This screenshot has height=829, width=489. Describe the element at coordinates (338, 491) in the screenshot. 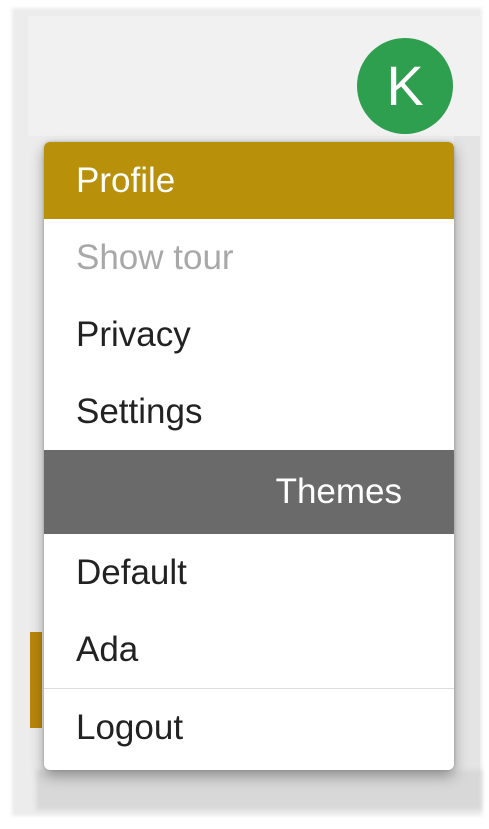

I see `themes-section-label: Themes` at that location.